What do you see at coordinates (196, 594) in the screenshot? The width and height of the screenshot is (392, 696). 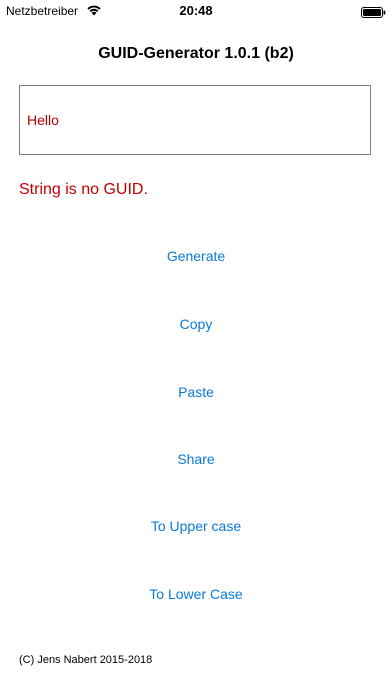 I see `to-lower-case-button: To Lower Case` at bounding box center [196, 594].